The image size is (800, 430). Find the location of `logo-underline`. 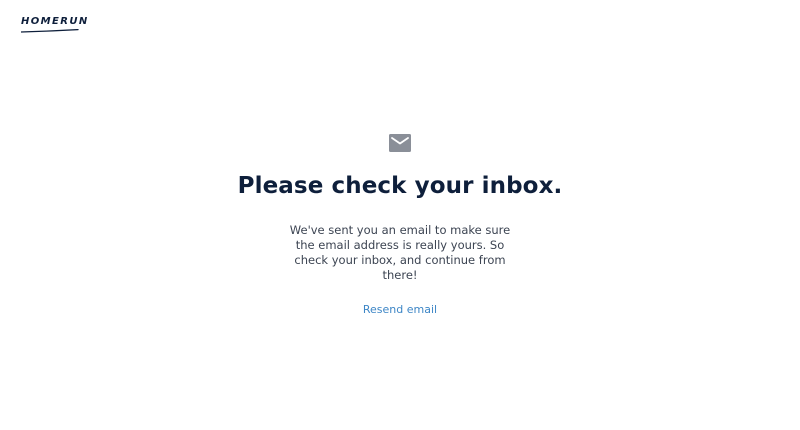

logo-underline is located at coordinates (50, 31).